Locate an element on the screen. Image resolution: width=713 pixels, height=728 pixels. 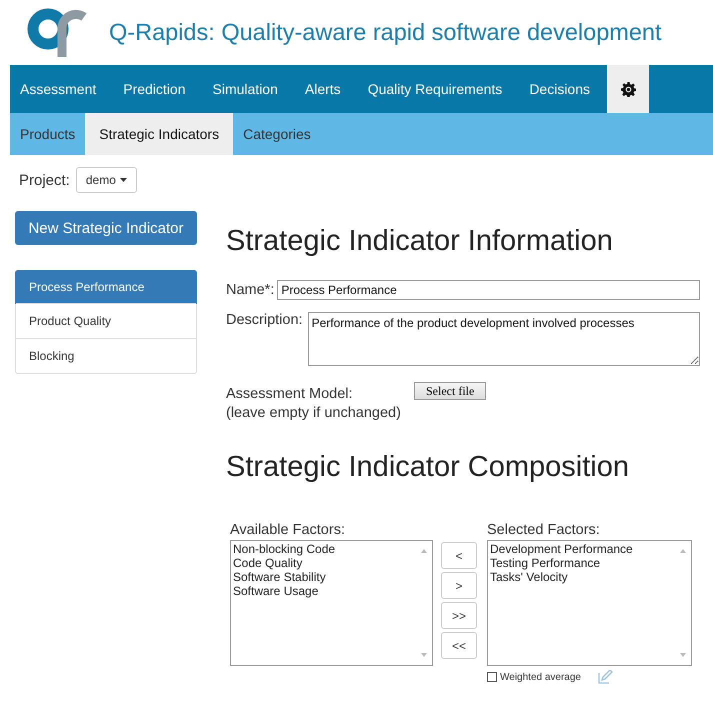
indicator-item: Product Quality is located at coordinates (106, 320).